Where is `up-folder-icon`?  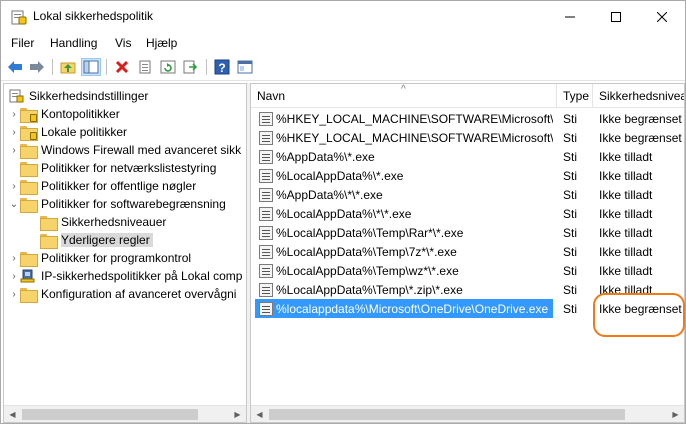
up-folder-icon is located at coordinates (68, 68).